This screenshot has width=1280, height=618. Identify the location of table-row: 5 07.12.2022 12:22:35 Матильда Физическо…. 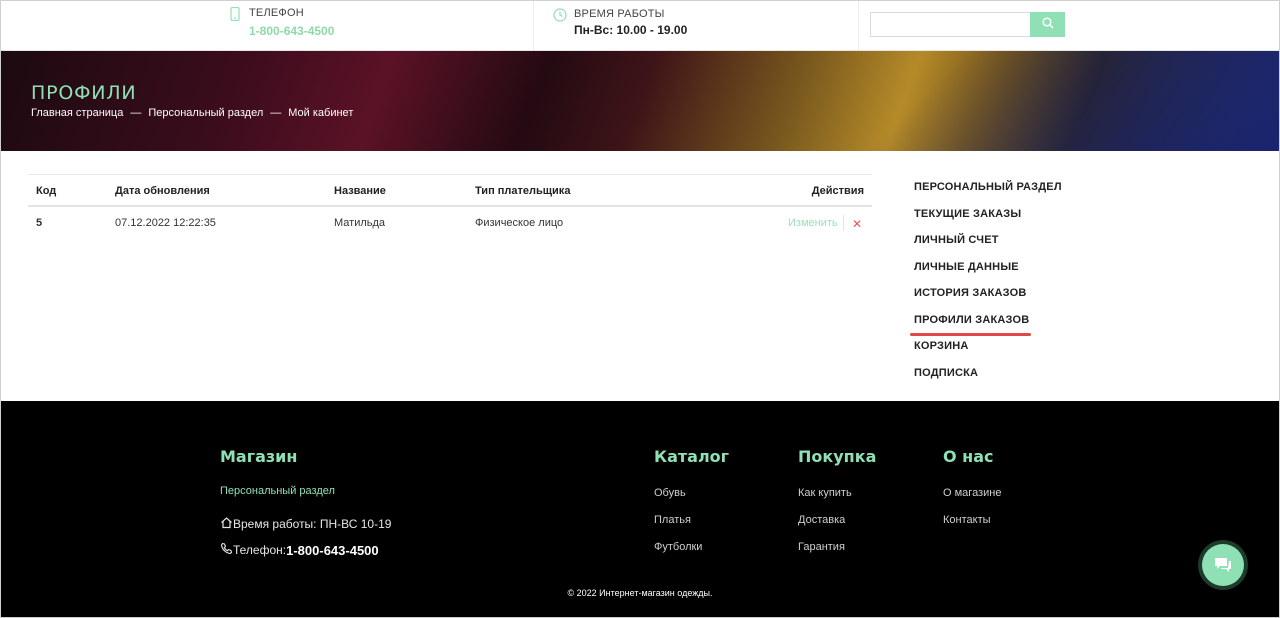
(450, 224).